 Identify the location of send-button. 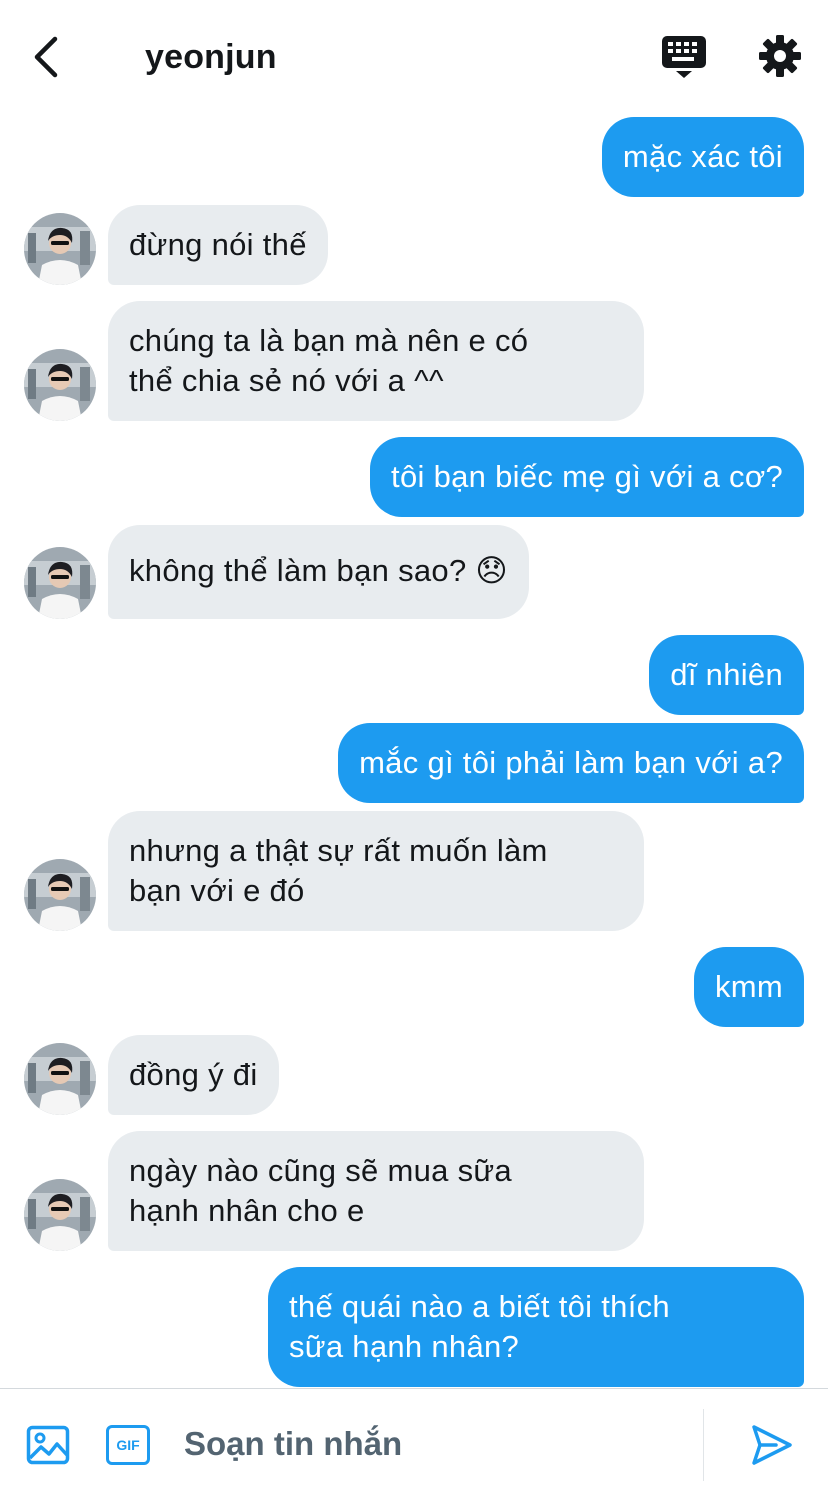
(772, 1445).